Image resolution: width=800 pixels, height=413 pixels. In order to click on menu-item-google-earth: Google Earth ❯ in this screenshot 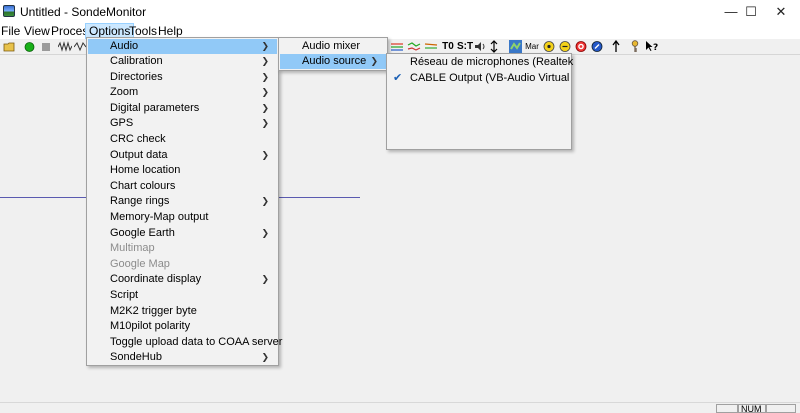, I will do `click(182, 233)`.